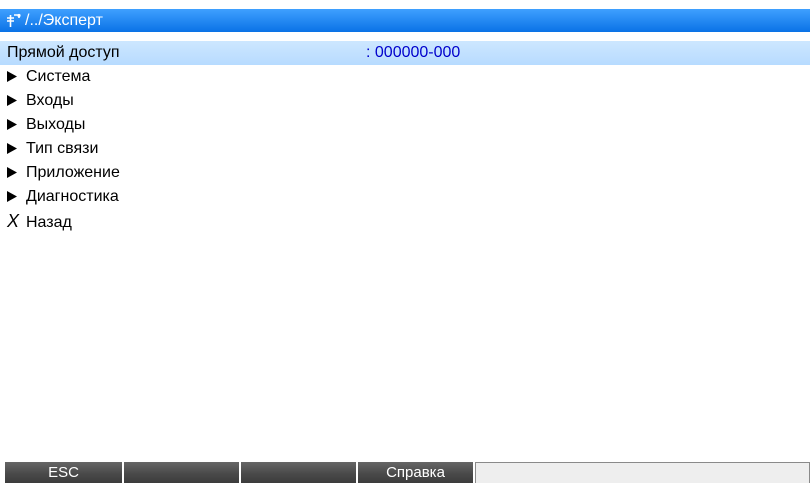 The height and width of the screenshot is (484, 810). I want to click on softkey-bar: ESC Справка, so click(405, 472).